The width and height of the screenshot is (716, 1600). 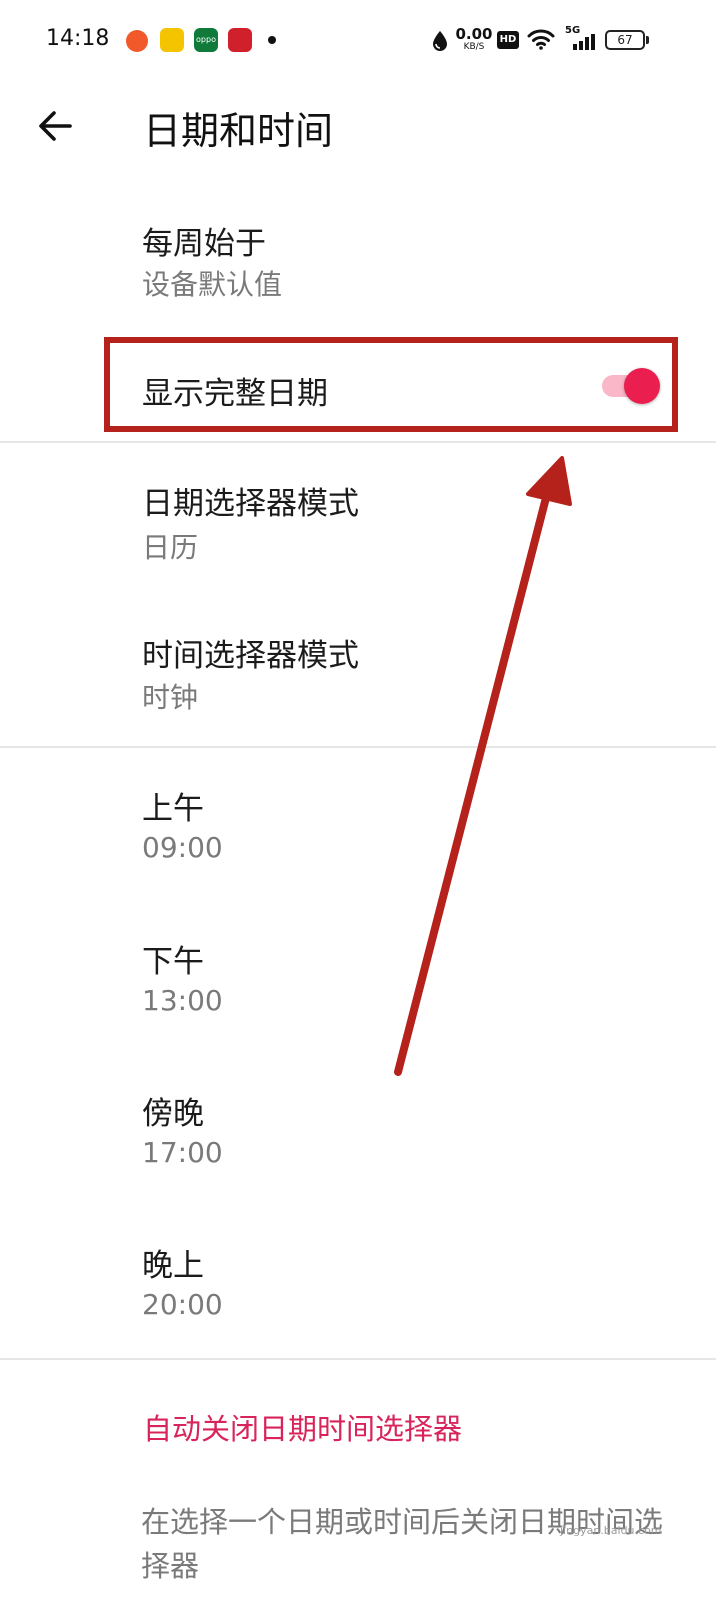 What do you see at coordinates (173, 809) in the screenshot?
I see `setting-title: 上午` at bounding box center [173, 809].